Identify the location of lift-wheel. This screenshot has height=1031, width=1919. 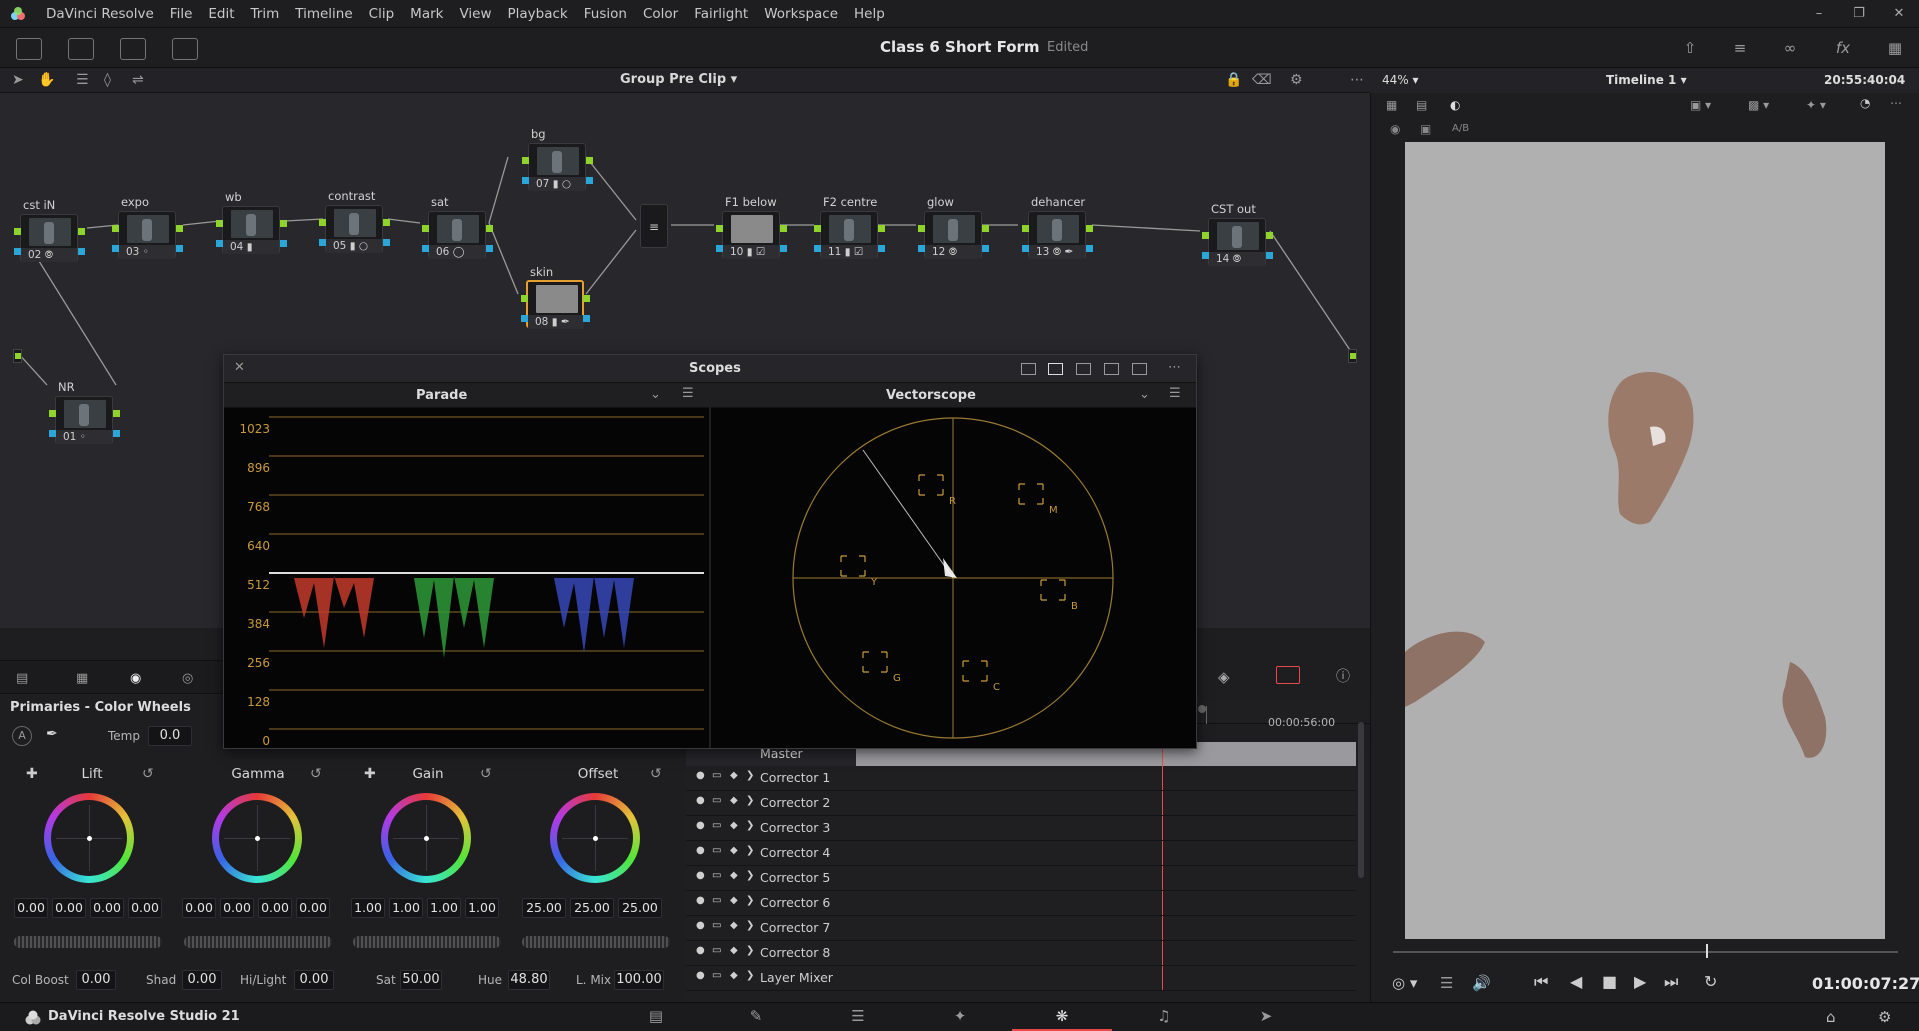
(89, 838).